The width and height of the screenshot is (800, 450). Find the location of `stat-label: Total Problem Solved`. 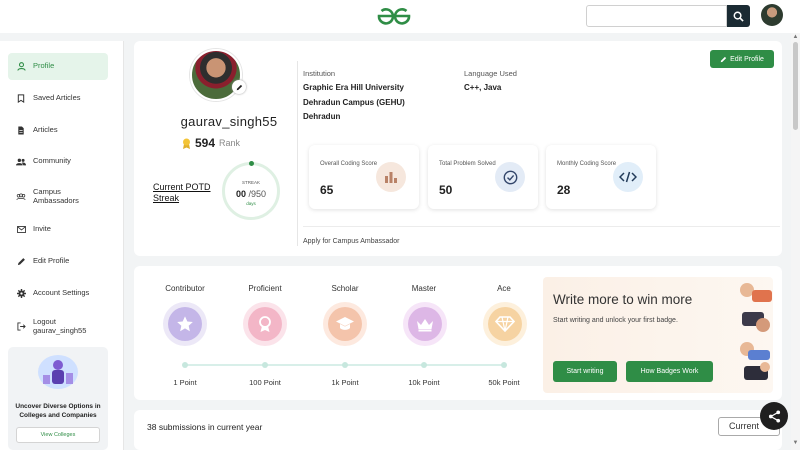

stat-label: Total Problem Solved is located at coordinates (467, 164).